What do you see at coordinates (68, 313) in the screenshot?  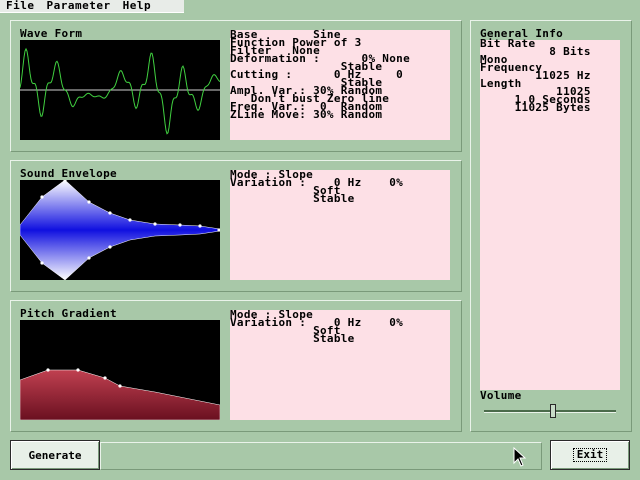 I see `pitch-title: Pitch Gradient` at bounding box center [68, 313].